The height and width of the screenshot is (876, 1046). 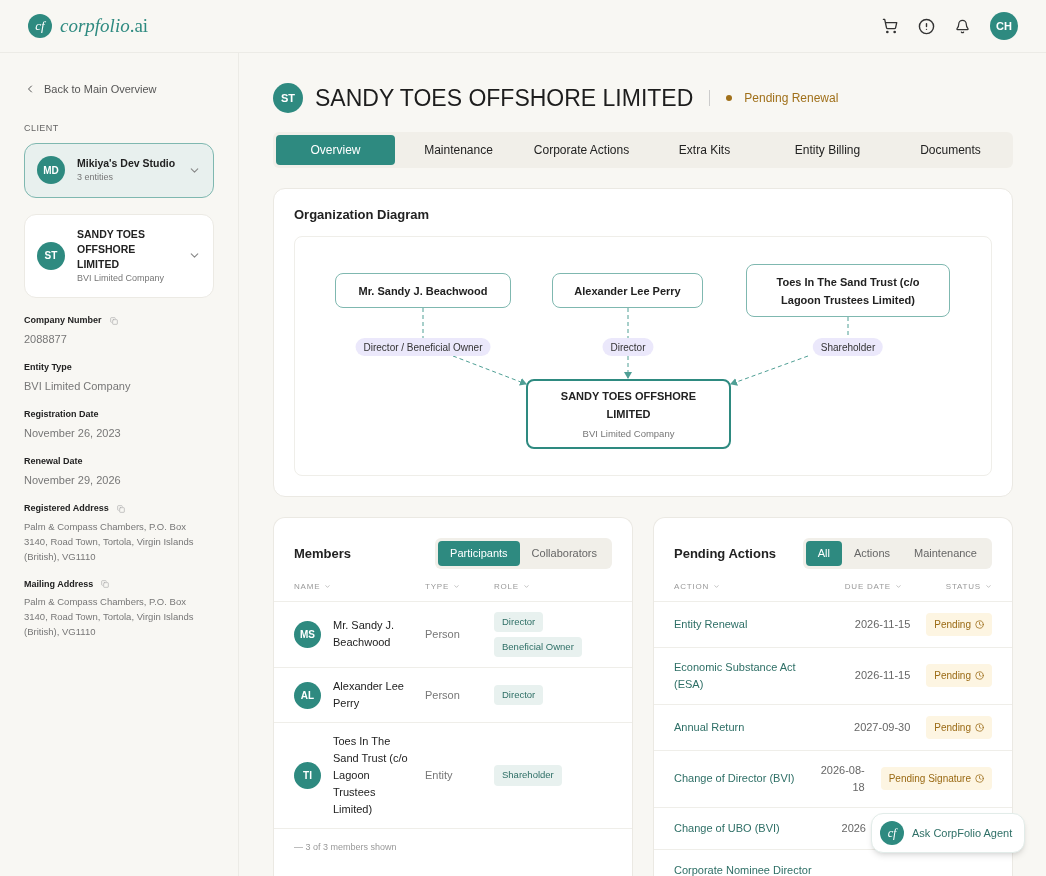 What do you see at coordinates (453, 848) in the screenshot?
I see `members-footer: — 3 of 3 members shown` at bounding box center [453, 848].